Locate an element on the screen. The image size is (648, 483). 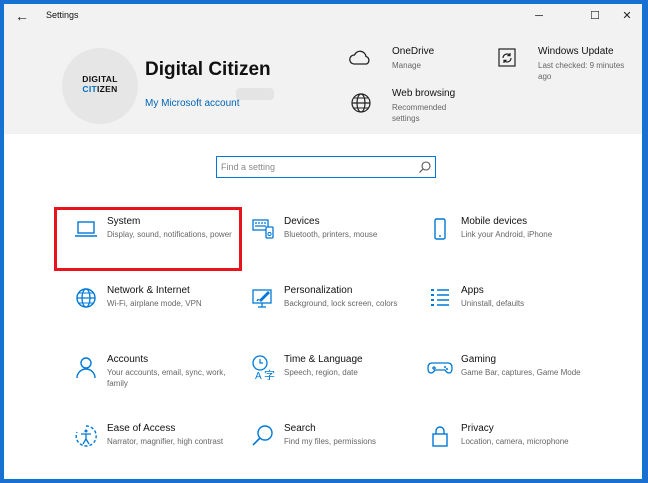
tile-personalization-desc: Background, lock screen, colors is located at coordinates (341, 303).